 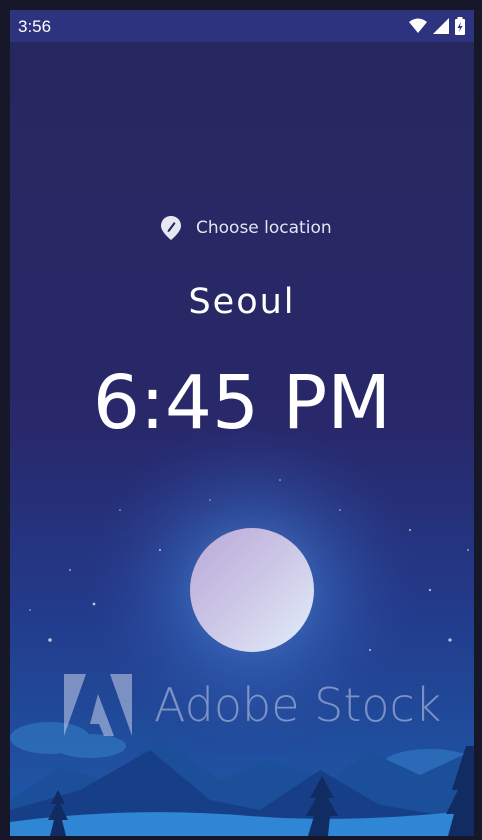 What do you see at coordinates (242, 403) in the screenshot?
I see `local-time: 6:45 PM` at bounding box center [242, 403].